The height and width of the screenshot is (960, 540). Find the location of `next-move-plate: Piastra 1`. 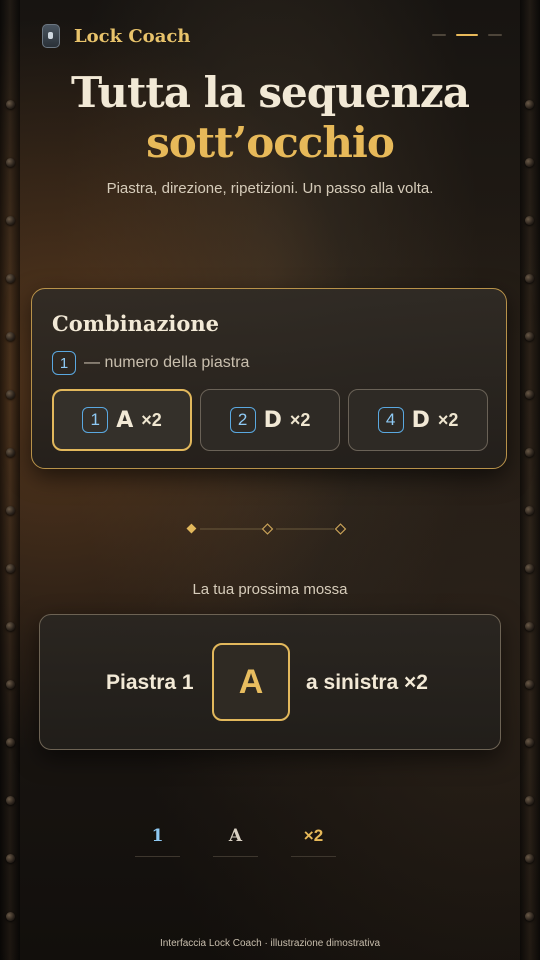

next-move-plate: Piastra 1 is located at coordinates (150, 682).